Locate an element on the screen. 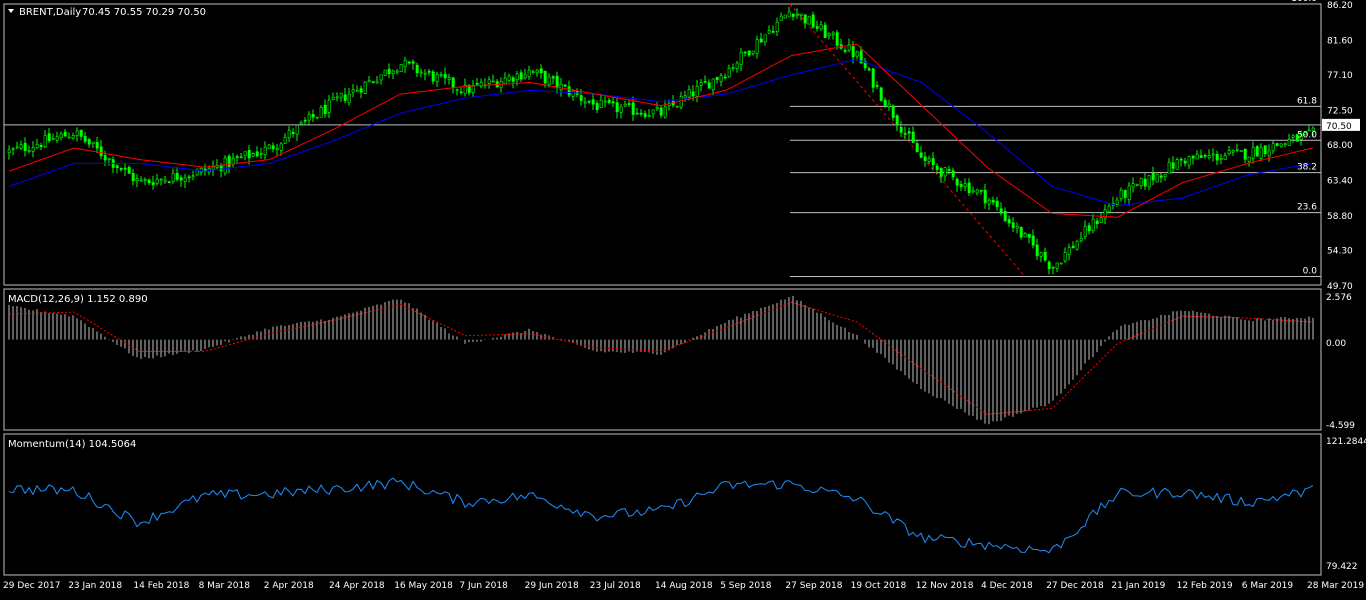 The height and width of the screenshot is (600, 1366). symbol-dropdown-icon is located at coordinates (11, 11).